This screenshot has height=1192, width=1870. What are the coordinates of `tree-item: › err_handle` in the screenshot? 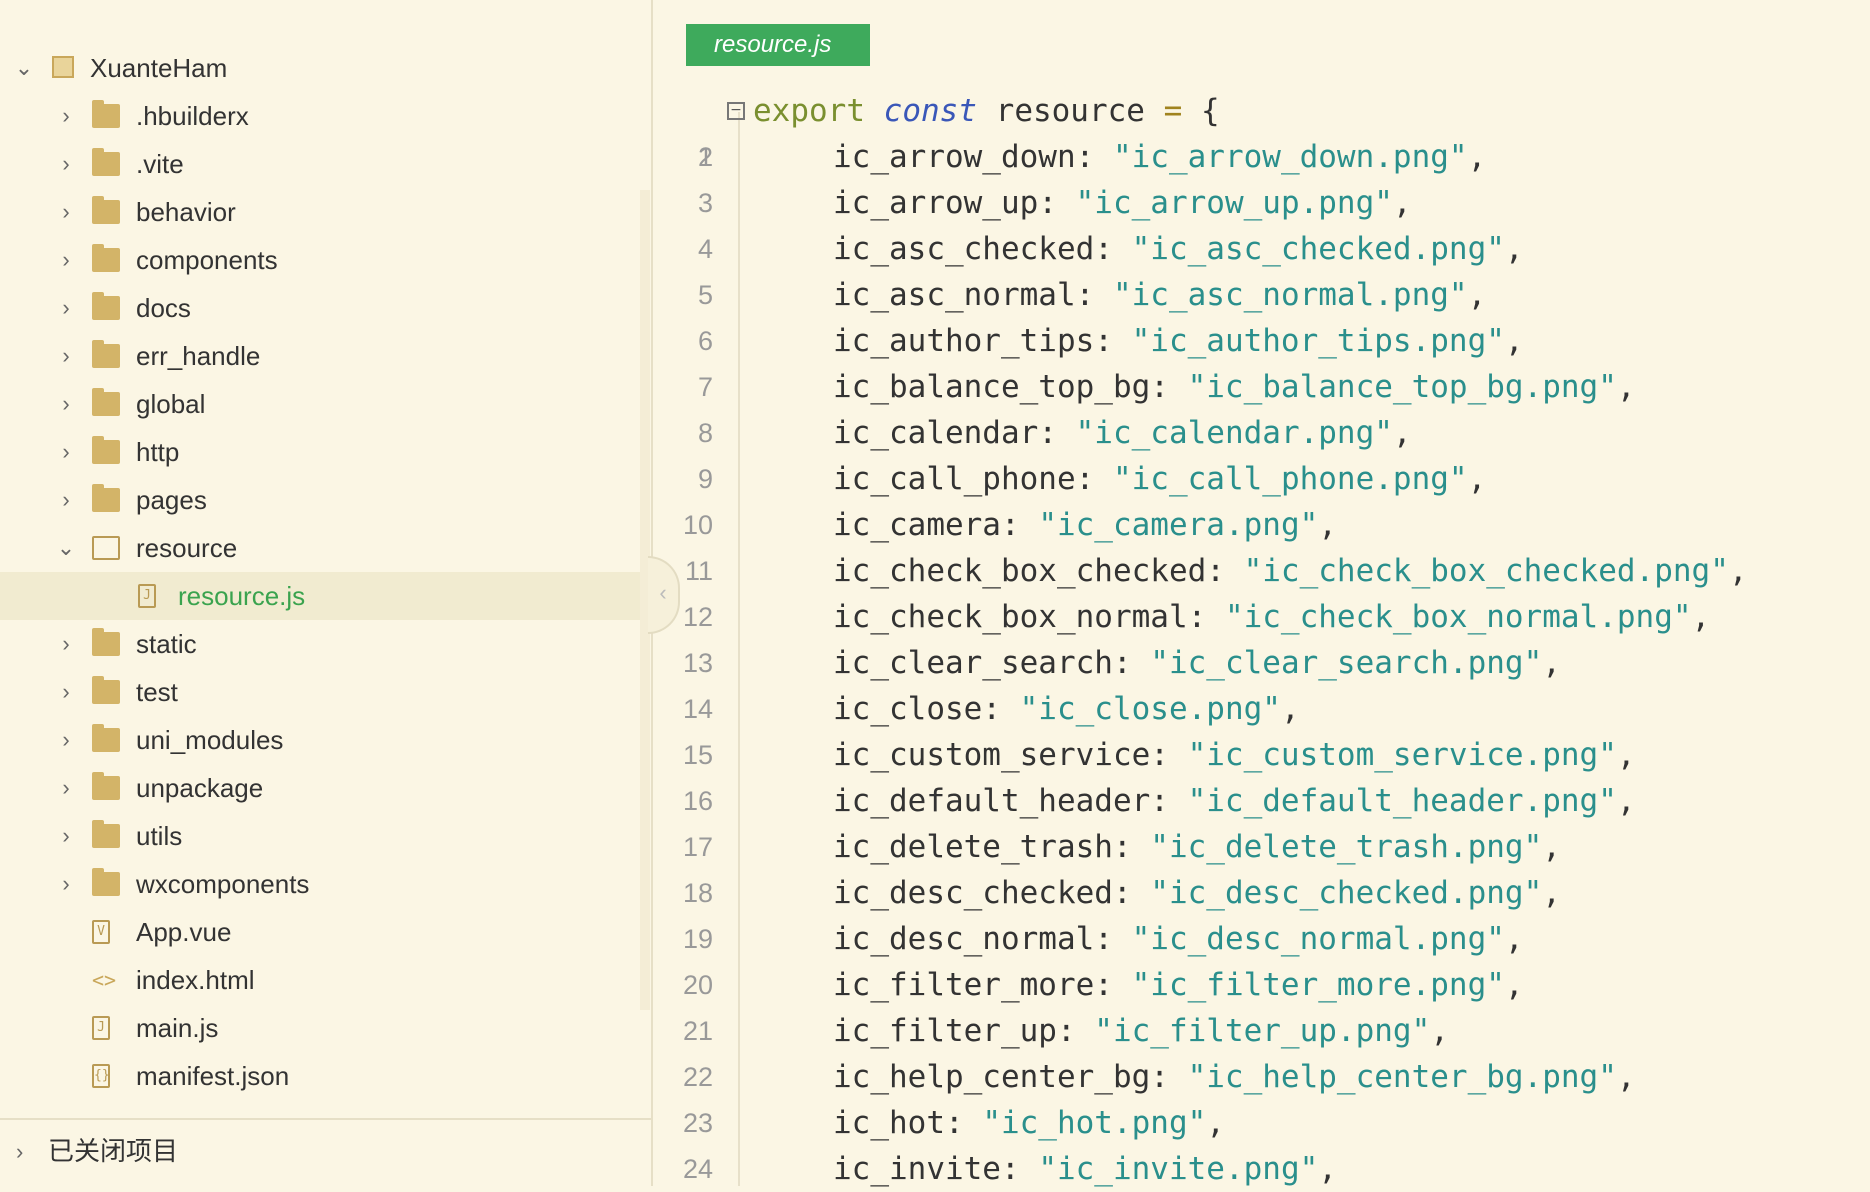 It's located at (320, 356).